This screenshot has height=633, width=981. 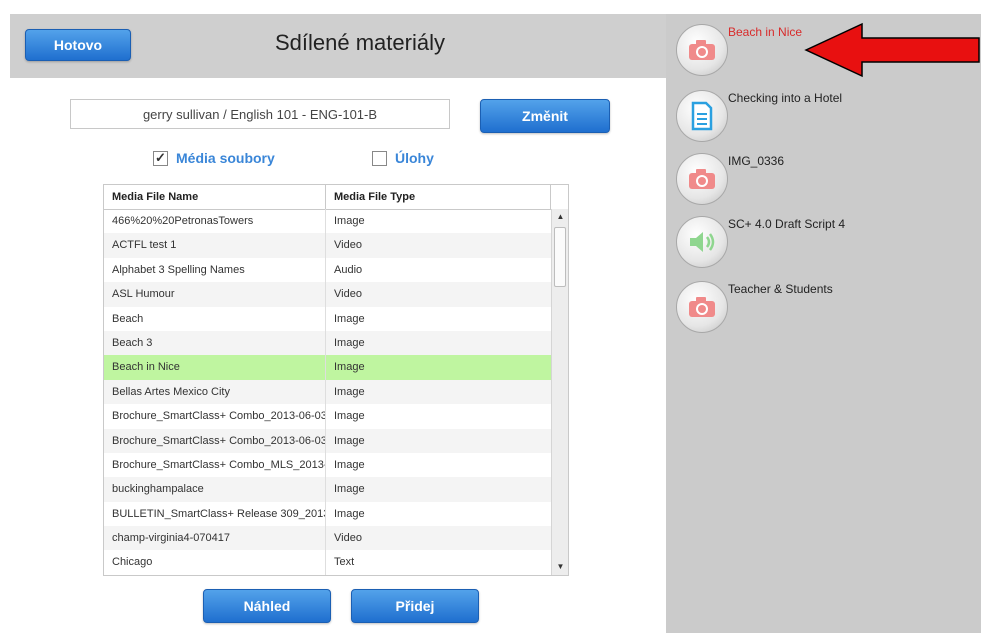 I want to click on tasks-label: Úlohy, so click(x=414, y=158).